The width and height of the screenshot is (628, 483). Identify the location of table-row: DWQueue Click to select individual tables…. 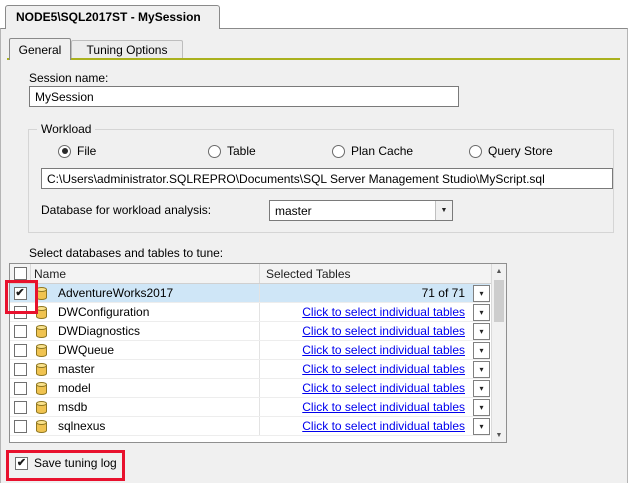
(250, 350).